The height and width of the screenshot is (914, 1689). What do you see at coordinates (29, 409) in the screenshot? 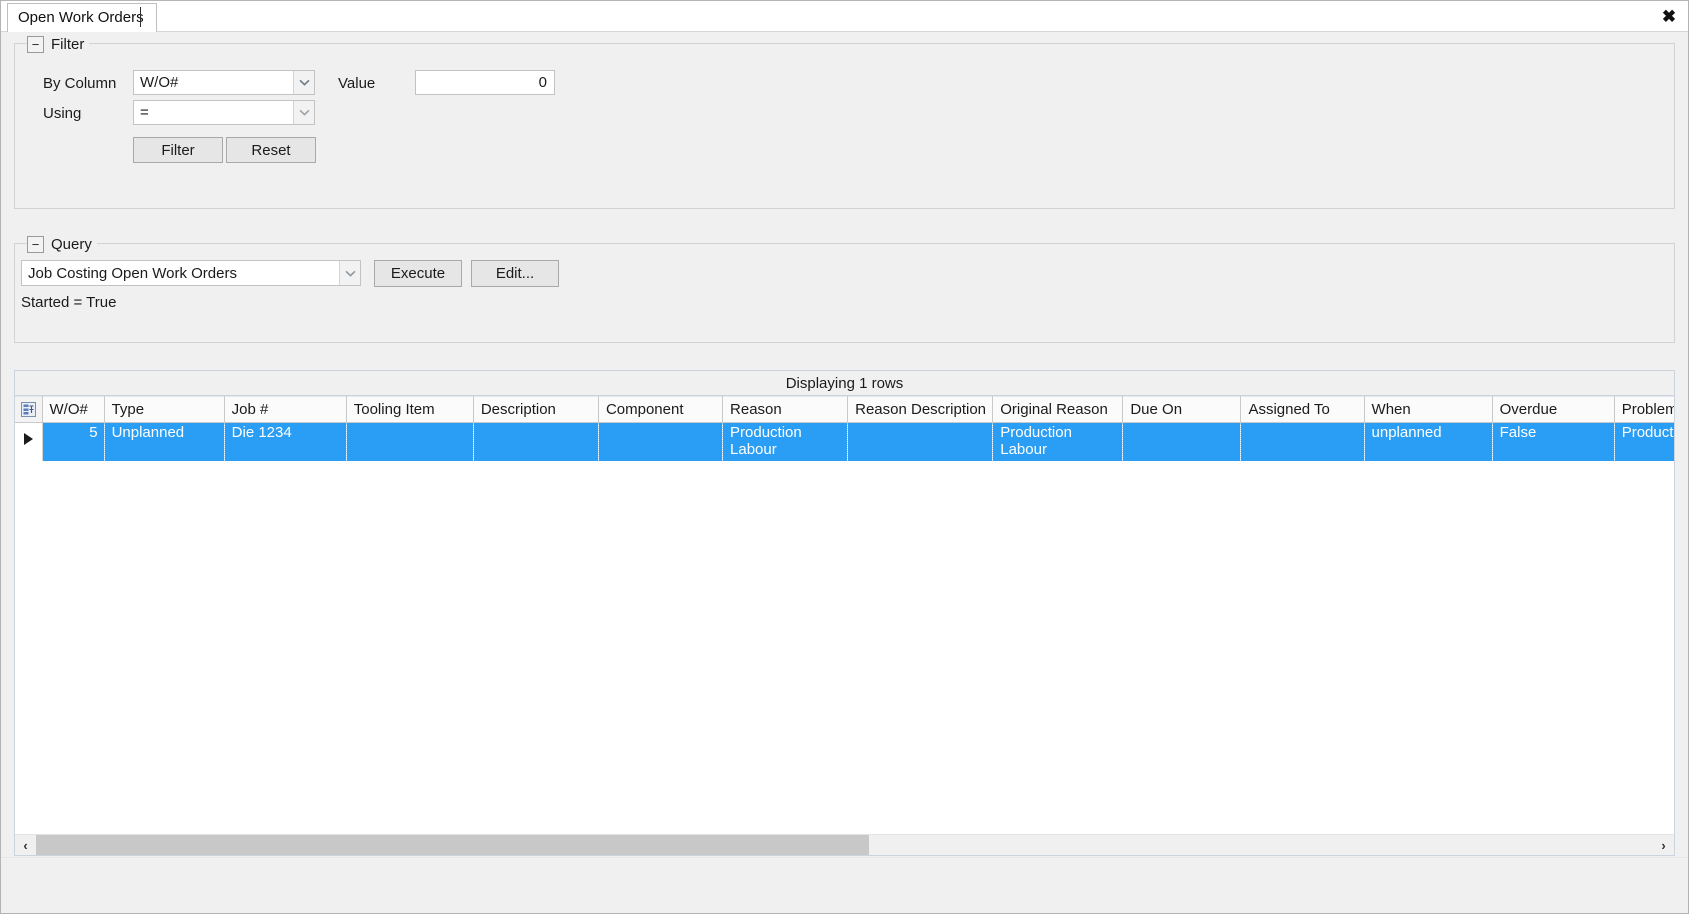
I see `select-all-icon` at bounding box center [29, 409].